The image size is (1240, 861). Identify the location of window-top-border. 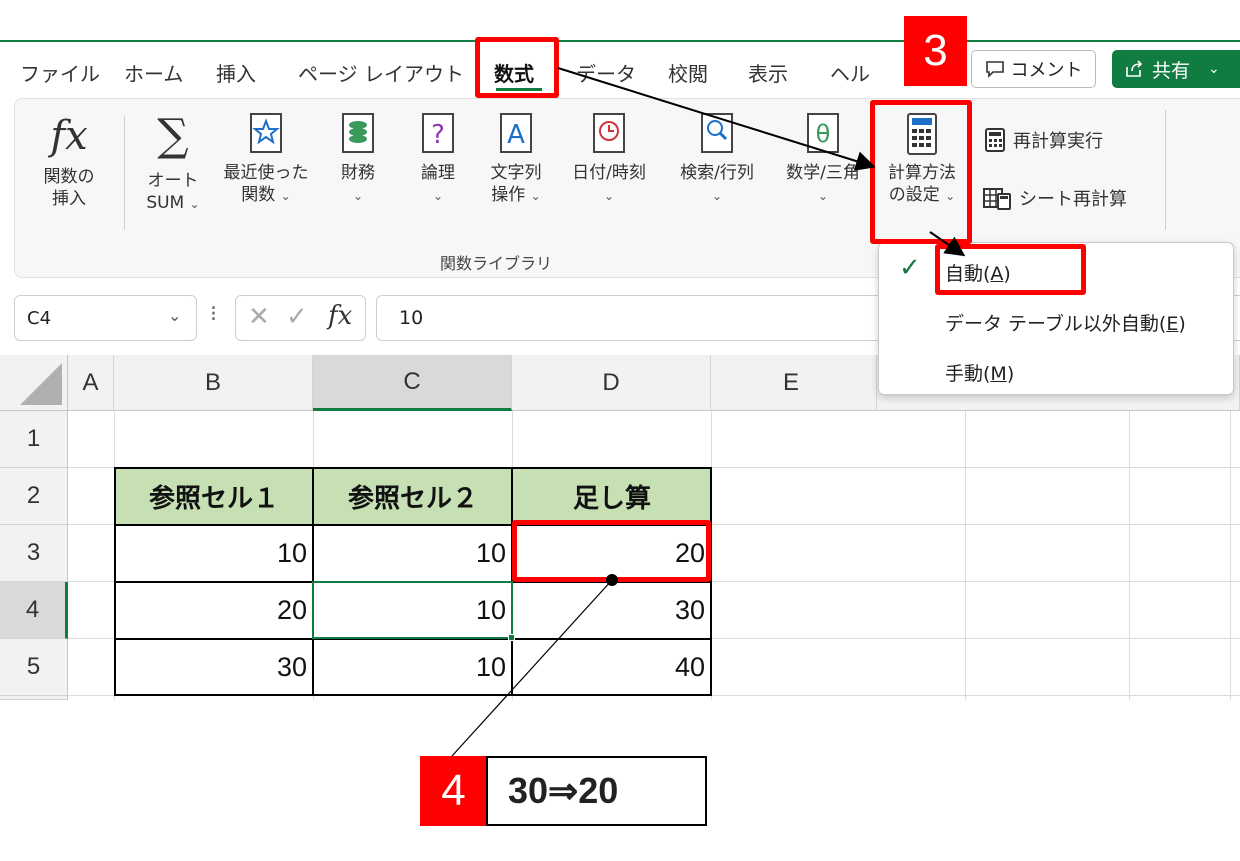
(620, 41).